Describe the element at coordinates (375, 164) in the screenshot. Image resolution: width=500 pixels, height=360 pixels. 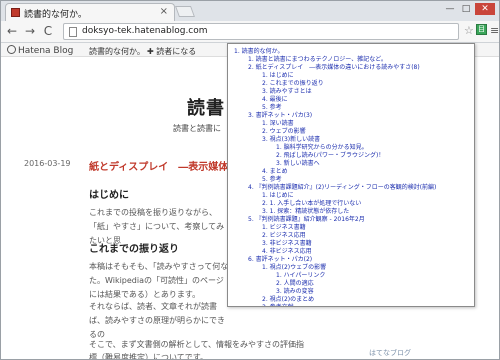
I see `toc-item: 3. 新しい読書へ` at that location.